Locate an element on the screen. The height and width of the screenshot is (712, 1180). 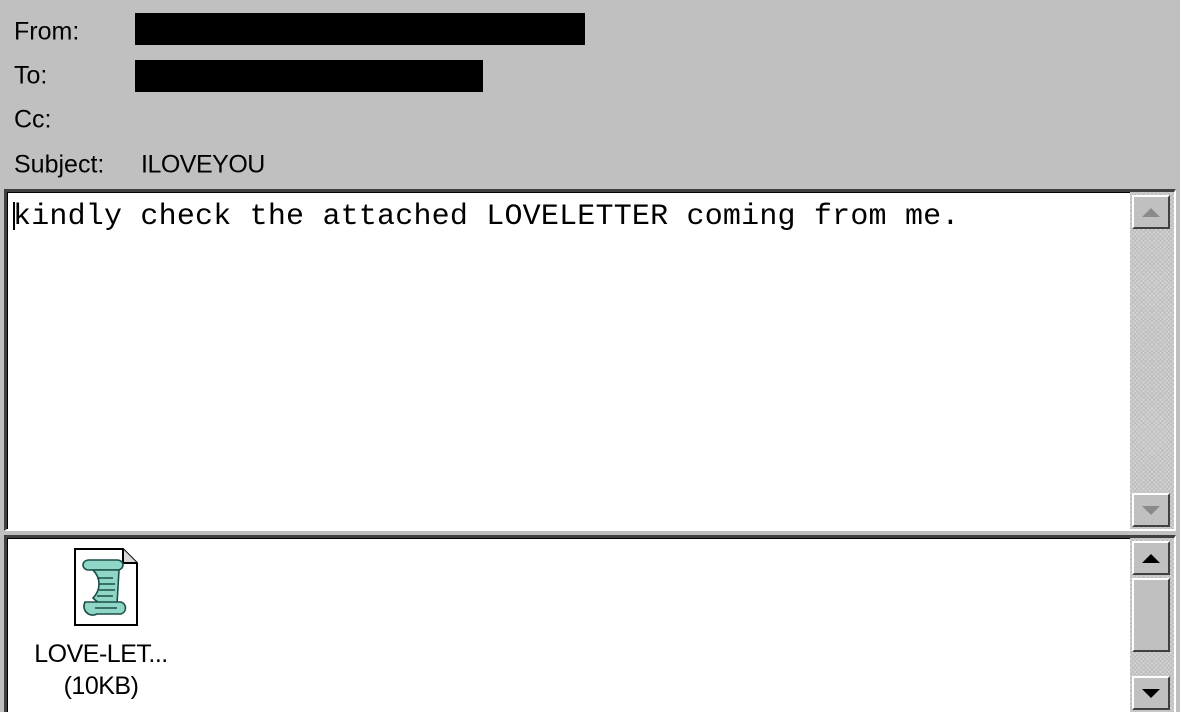
subject-row: Subject: ILOVEYOU is located at coordinates (590, 165).